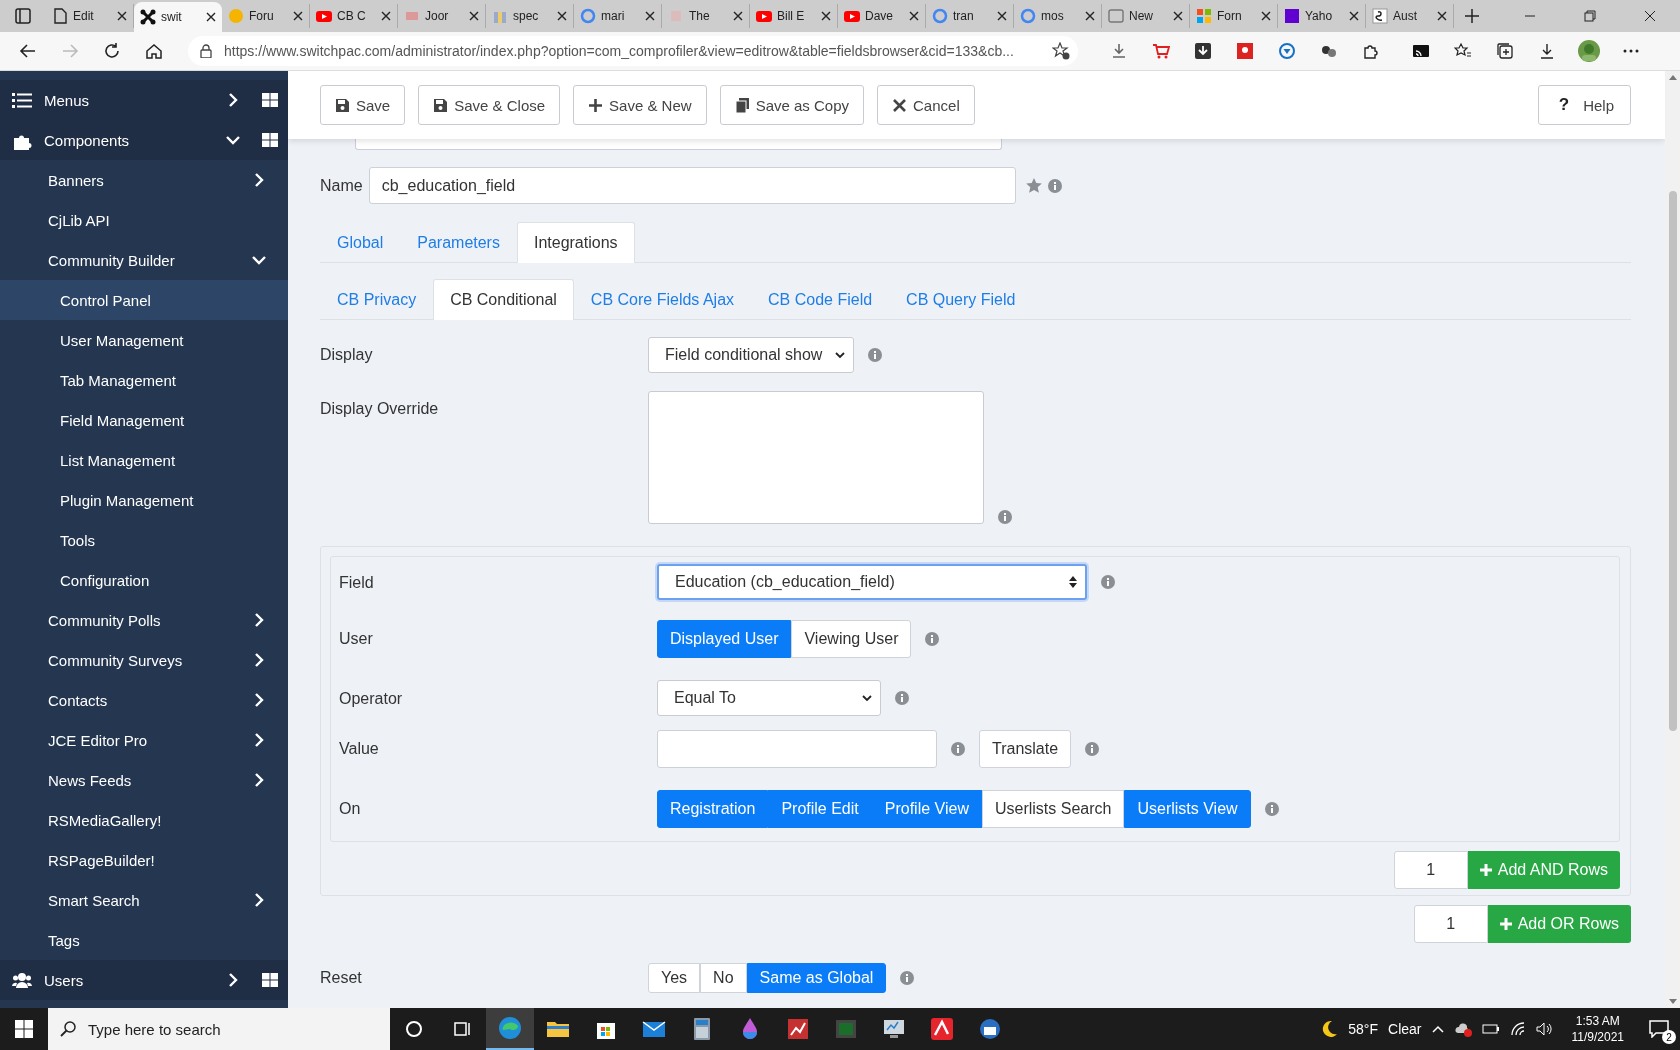 This screenshot has width=1680, height=1050. I want to click on scrollbar-thumb, so click(1672, 461).